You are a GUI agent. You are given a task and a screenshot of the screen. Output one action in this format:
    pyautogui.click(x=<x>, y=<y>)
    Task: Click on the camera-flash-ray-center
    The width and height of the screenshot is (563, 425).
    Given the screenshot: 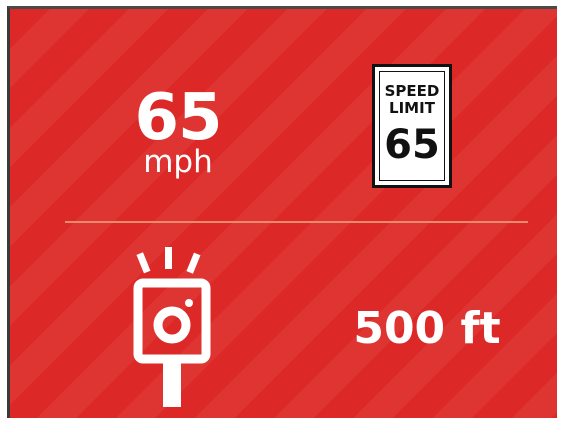 What is the action you would take?
    pyautogui.click(x=168, y=258)
    